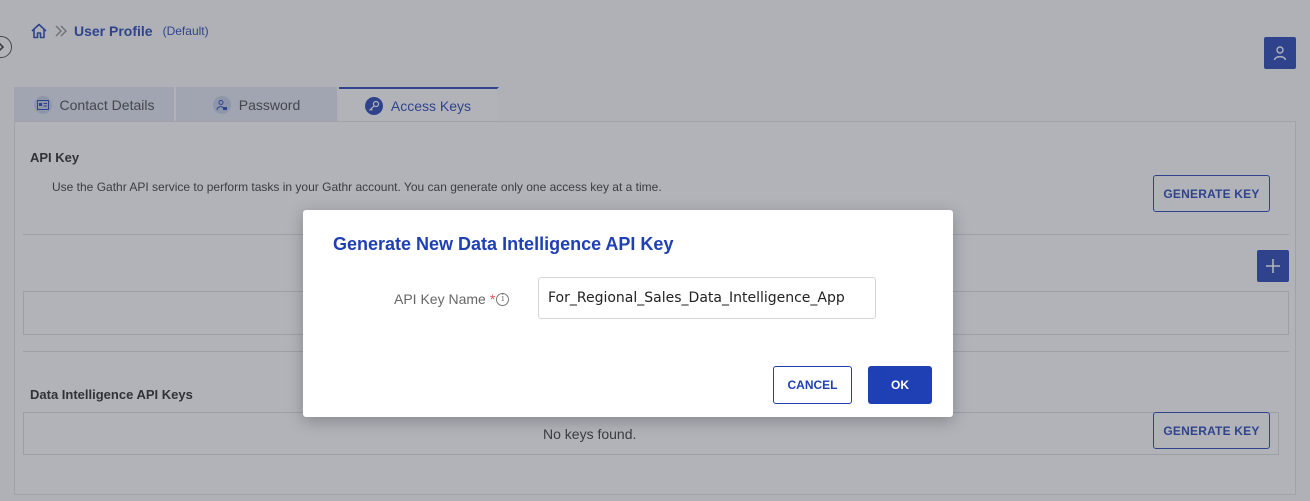  I want to click on dialog-title: Generate New Data Intelligence API Key, so click(503, 244).